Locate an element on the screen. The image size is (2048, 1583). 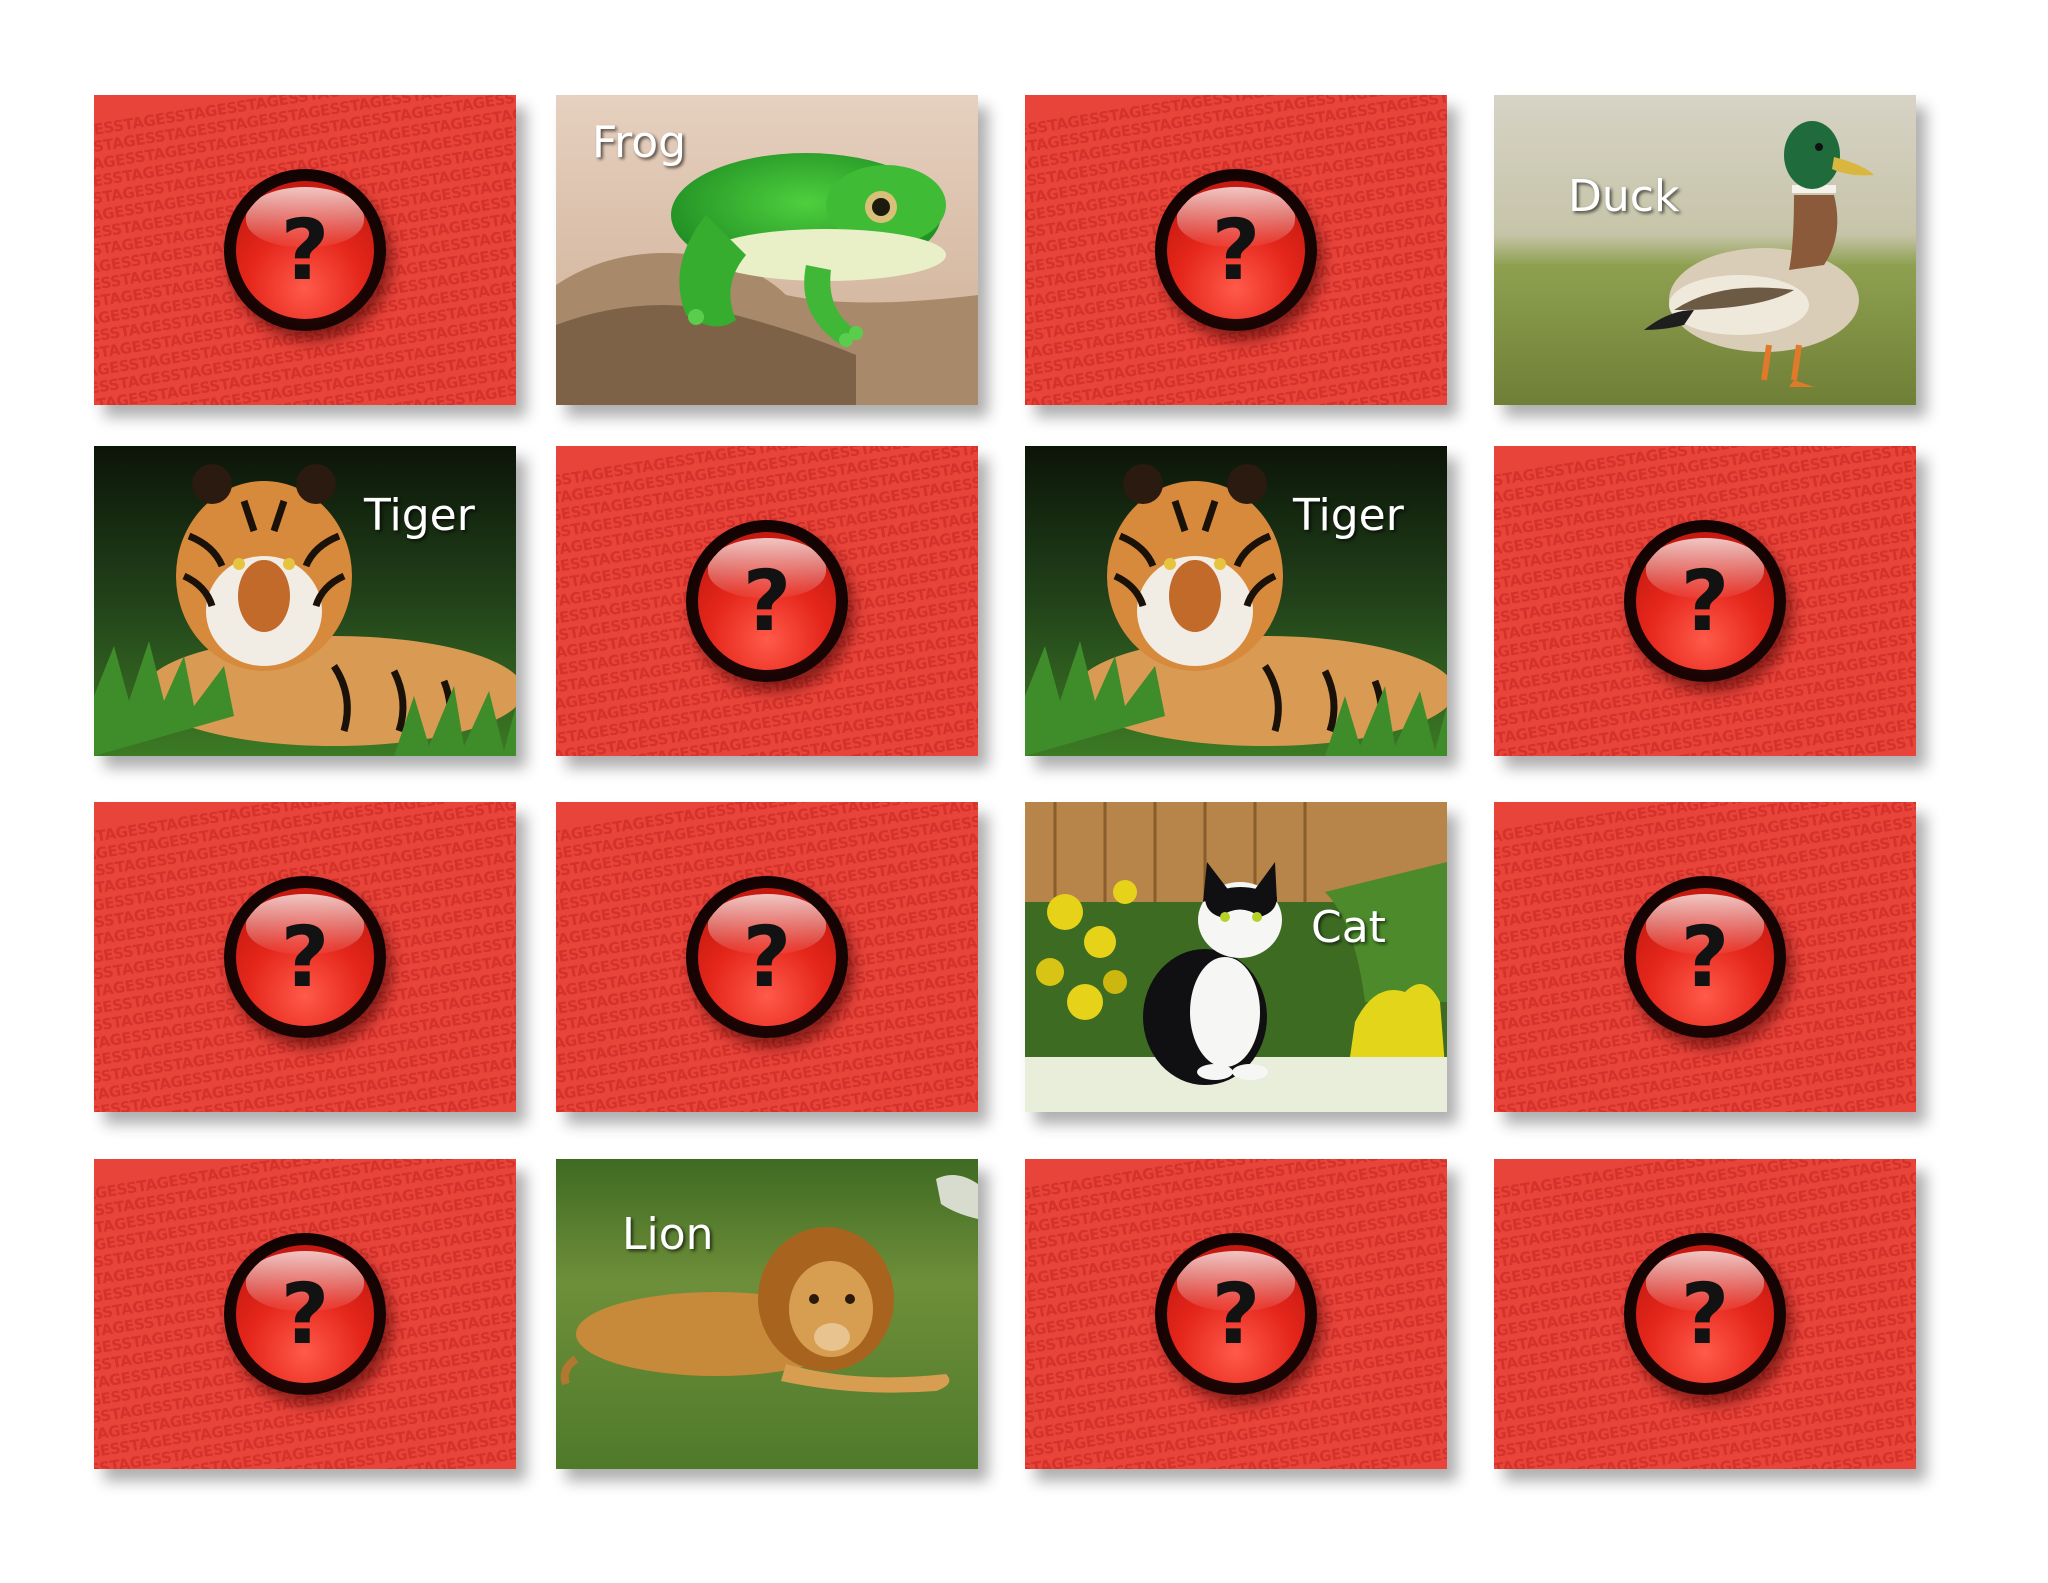
animal-label: Lion is located at coordinates (668, 1234).